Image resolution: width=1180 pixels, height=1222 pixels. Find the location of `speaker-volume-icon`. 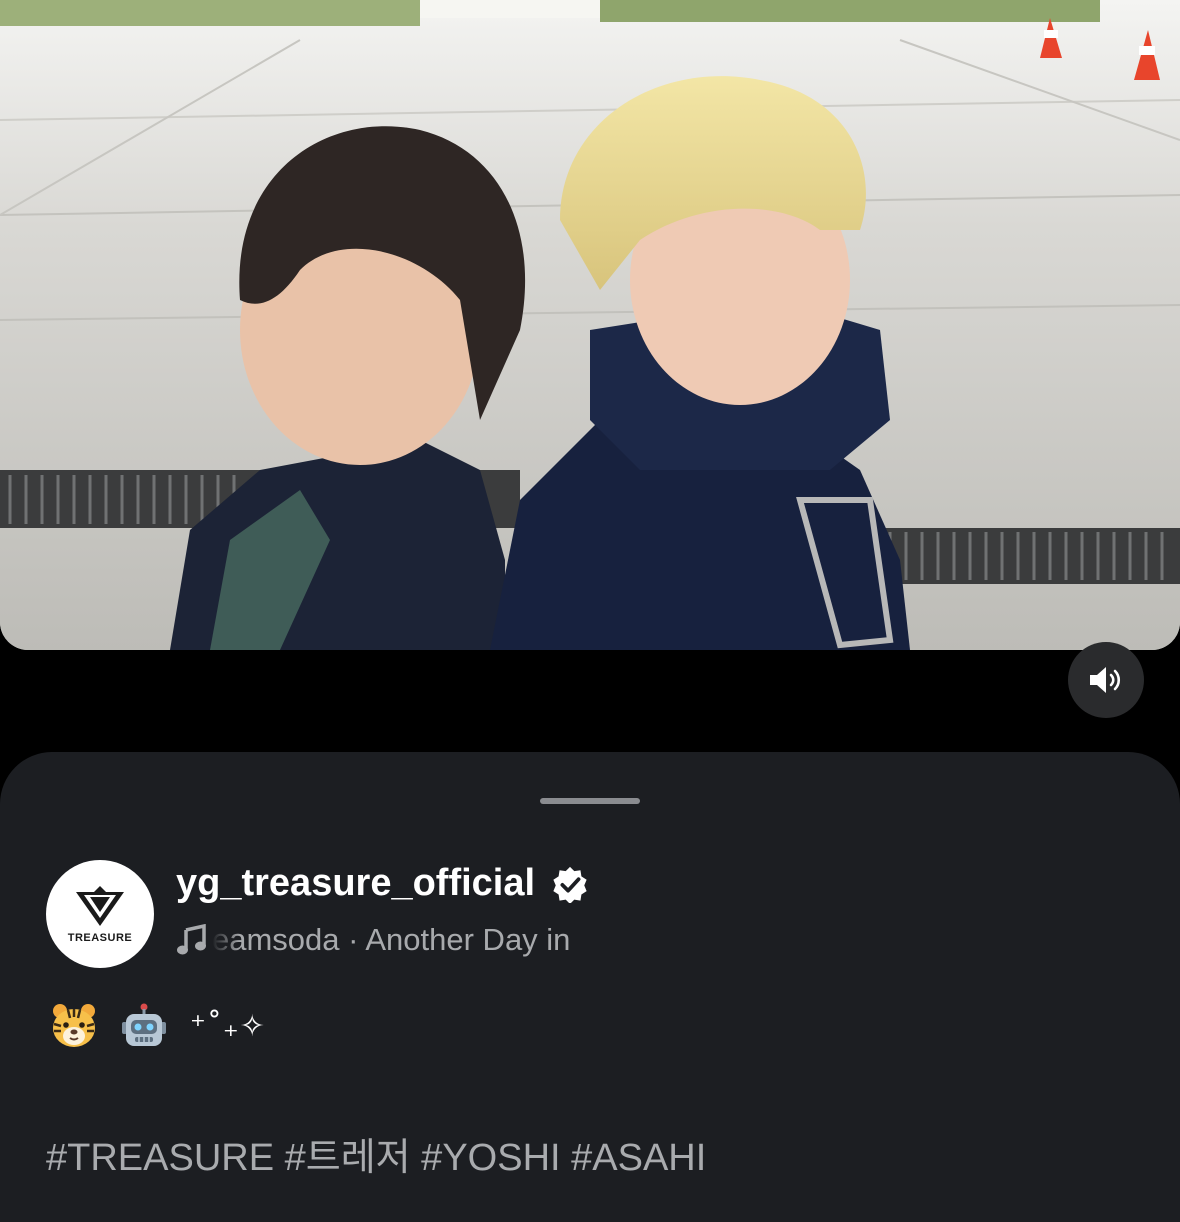

speaker-volume-icon is located at coordinates (1105, 680).